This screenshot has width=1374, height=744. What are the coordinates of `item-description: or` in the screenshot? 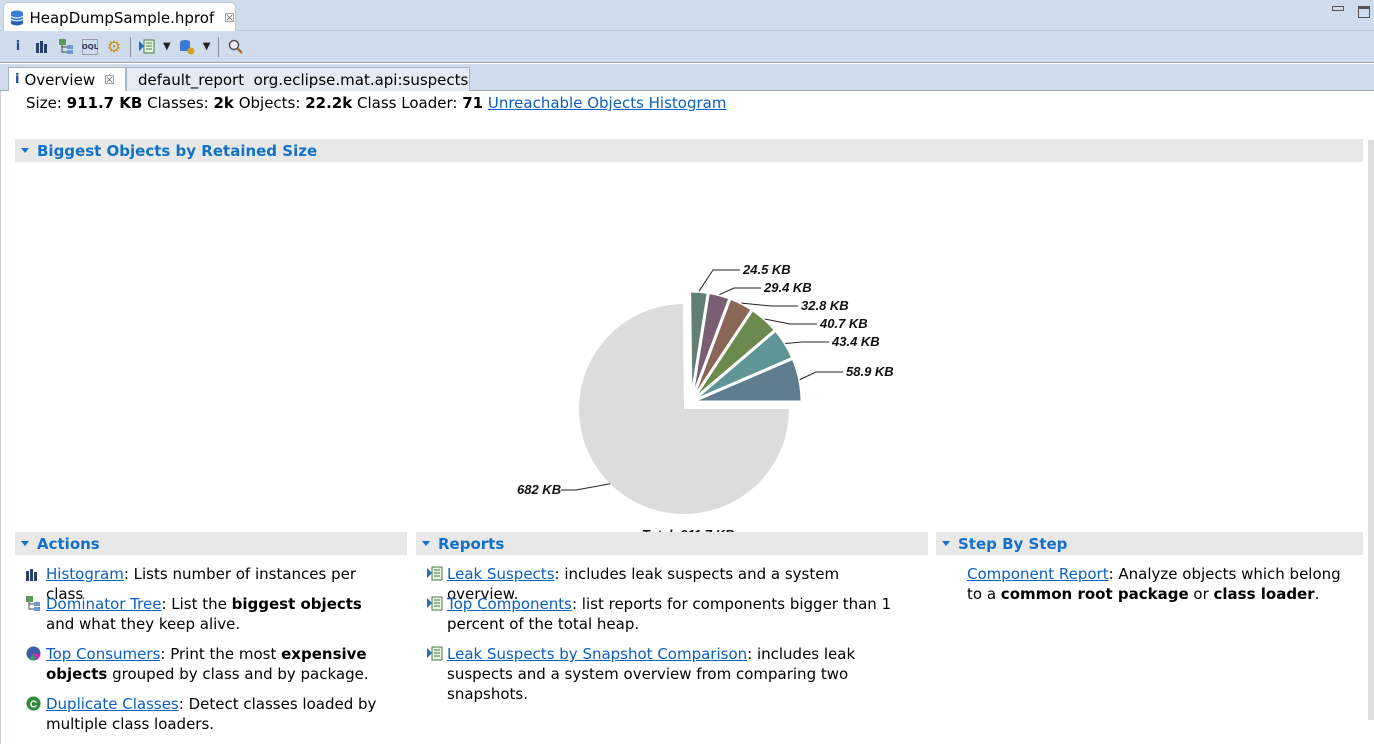 It's located at (1201, 594).